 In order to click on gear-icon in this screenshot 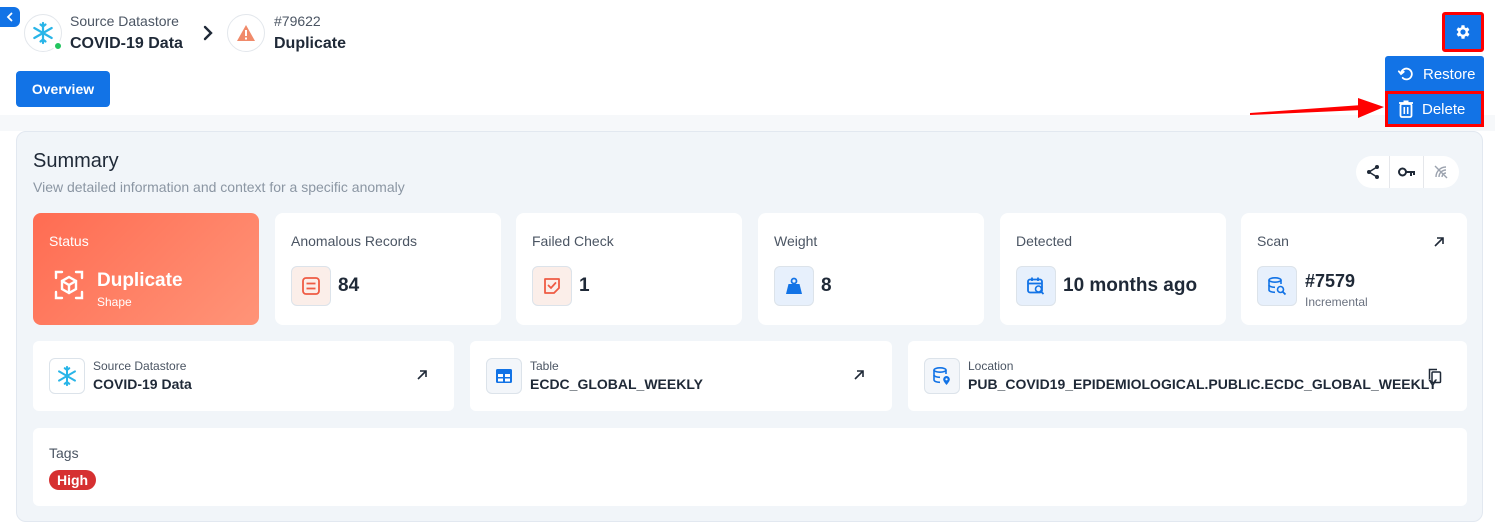, I will do `click(1463, 32)`.